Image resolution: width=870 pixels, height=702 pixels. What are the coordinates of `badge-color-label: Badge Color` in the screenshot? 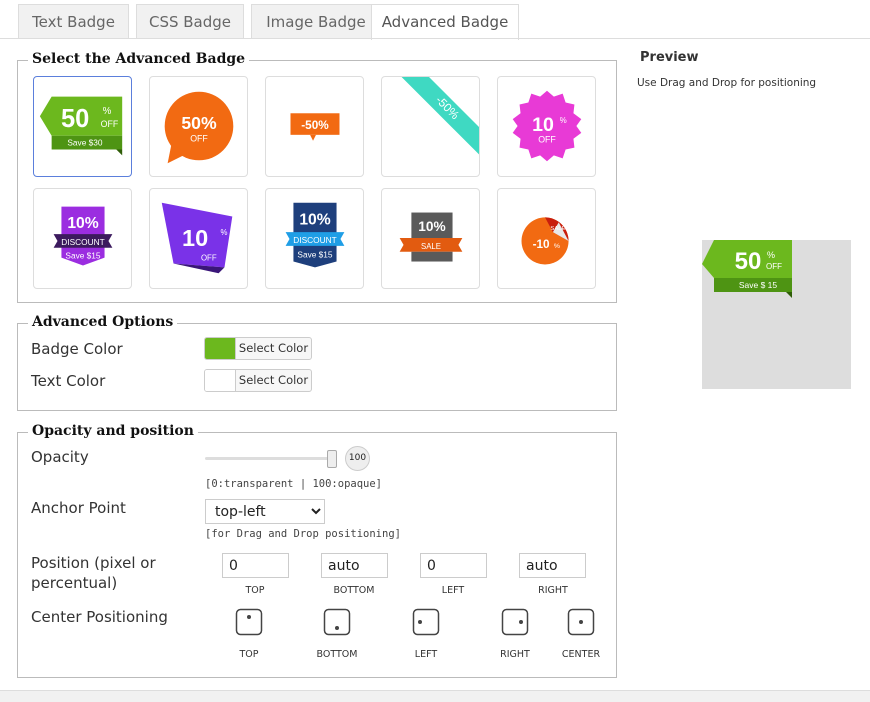 It's located at (77, 349).